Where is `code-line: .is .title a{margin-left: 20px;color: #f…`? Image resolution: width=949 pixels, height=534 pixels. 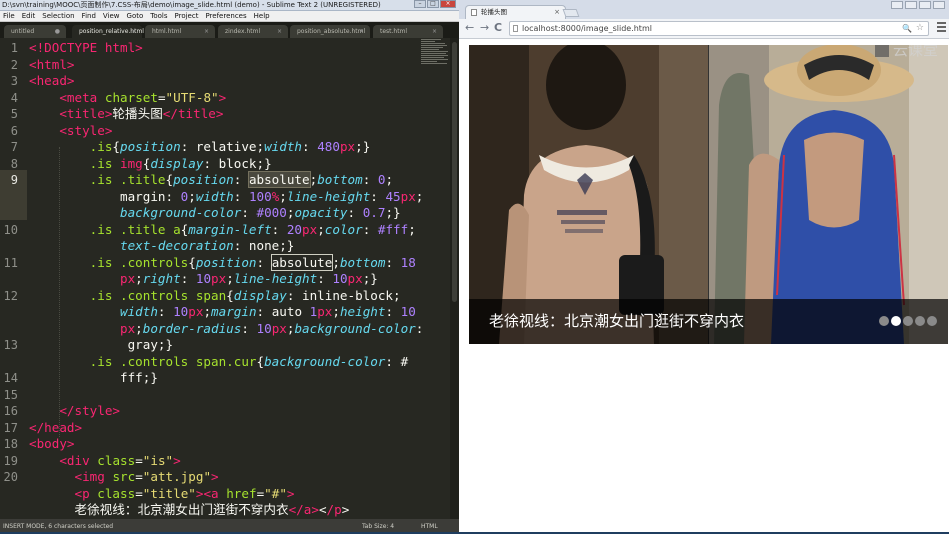 code-line: .is .title a{margin-left: 20px;color: #f… is located at coordinates (222, 230).